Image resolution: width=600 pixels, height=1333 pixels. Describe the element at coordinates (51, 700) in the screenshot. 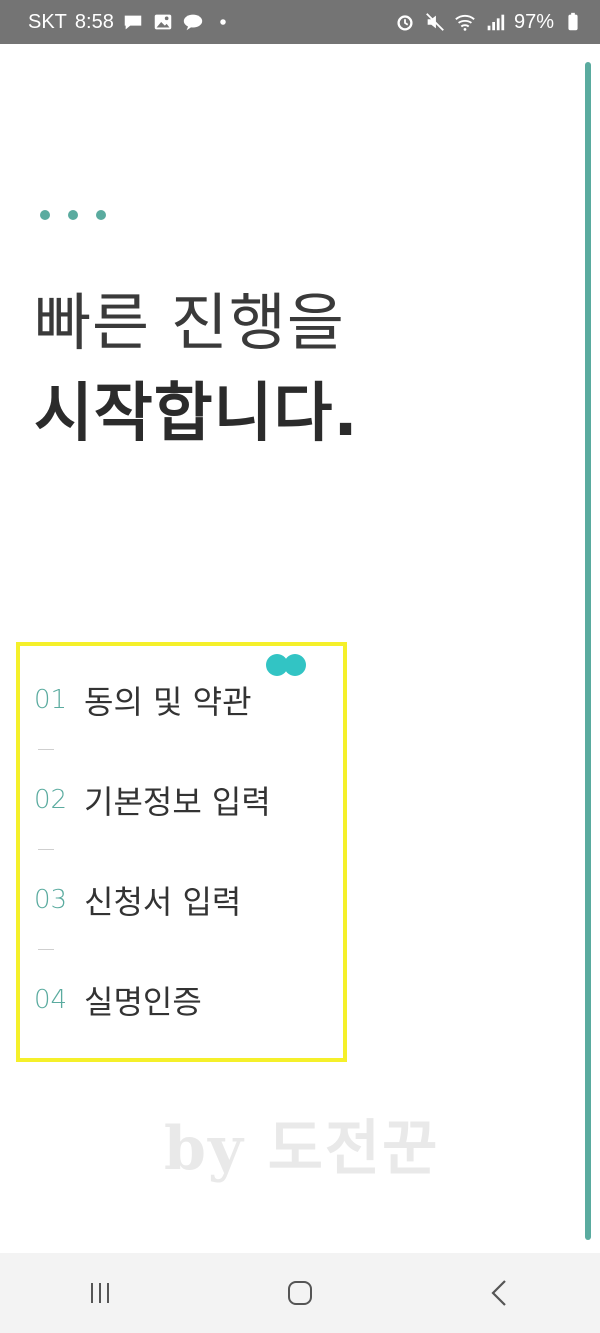

I see `step-number: 01` at that location.